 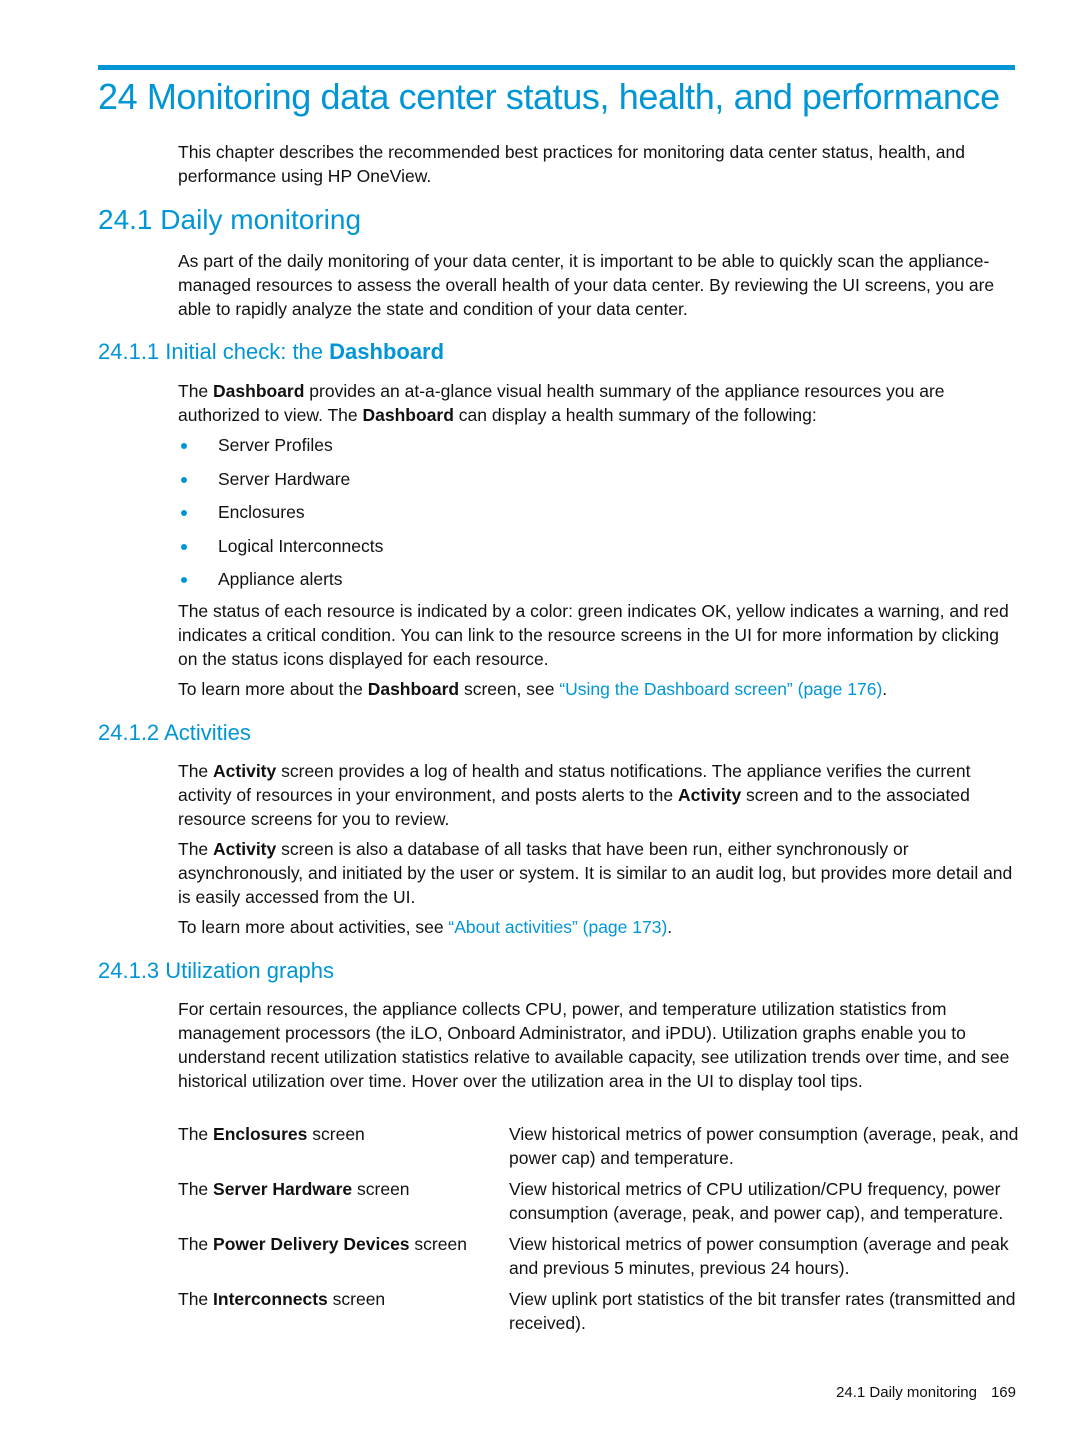 I want to click on screen-name: The Enclosures screen, so click(x=343, y=1146).